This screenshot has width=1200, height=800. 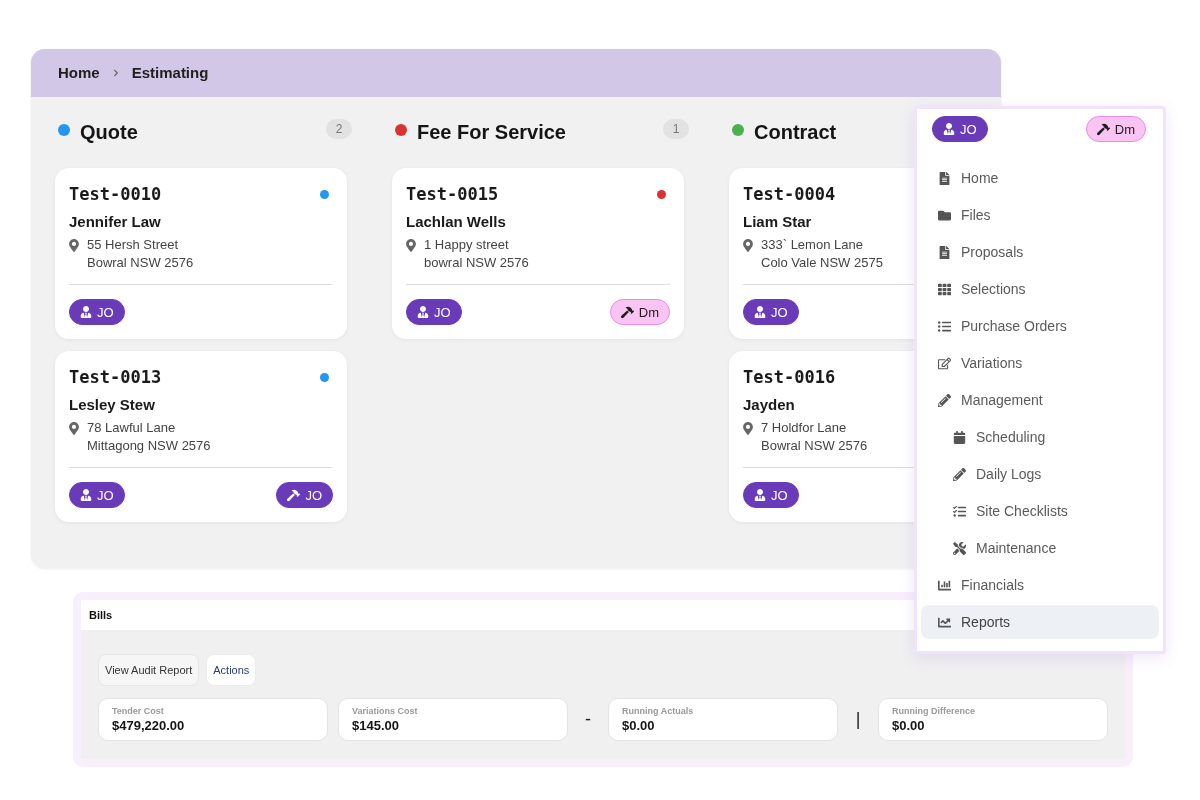 I want to click on summary-label: Running Actuals, so click(x=658, y=711).